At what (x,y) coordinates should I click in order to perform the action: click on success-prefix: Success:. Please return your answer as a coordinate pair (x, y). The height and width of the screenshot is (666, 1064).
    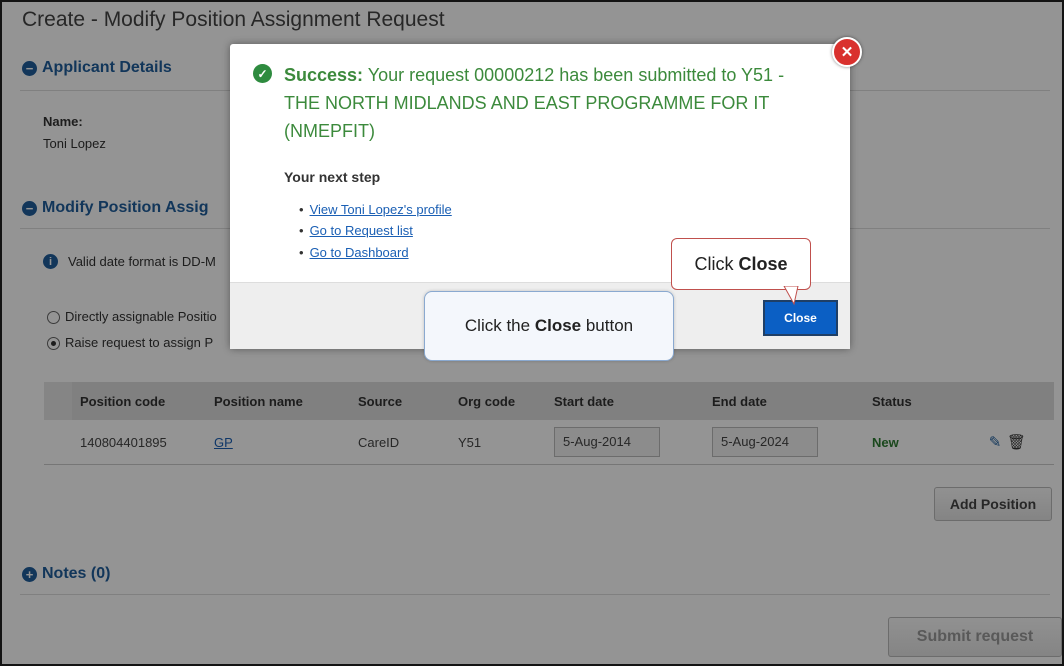
    Looking at the image, I should click on (324, 75).